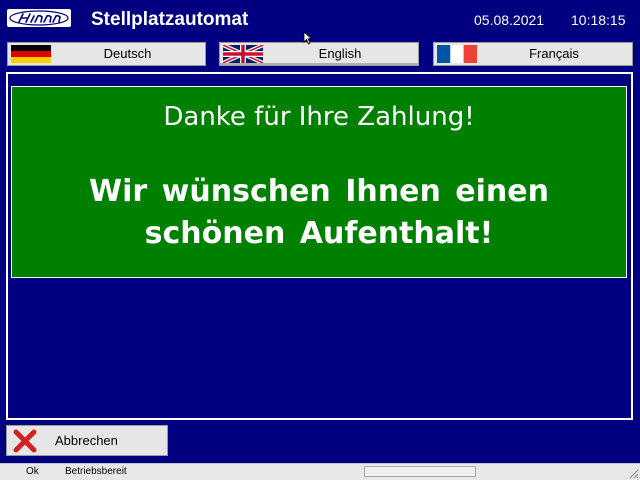  Describe the element at coordinates (457, 54) in the screenshot. I see `france-flag-icon` at that location.